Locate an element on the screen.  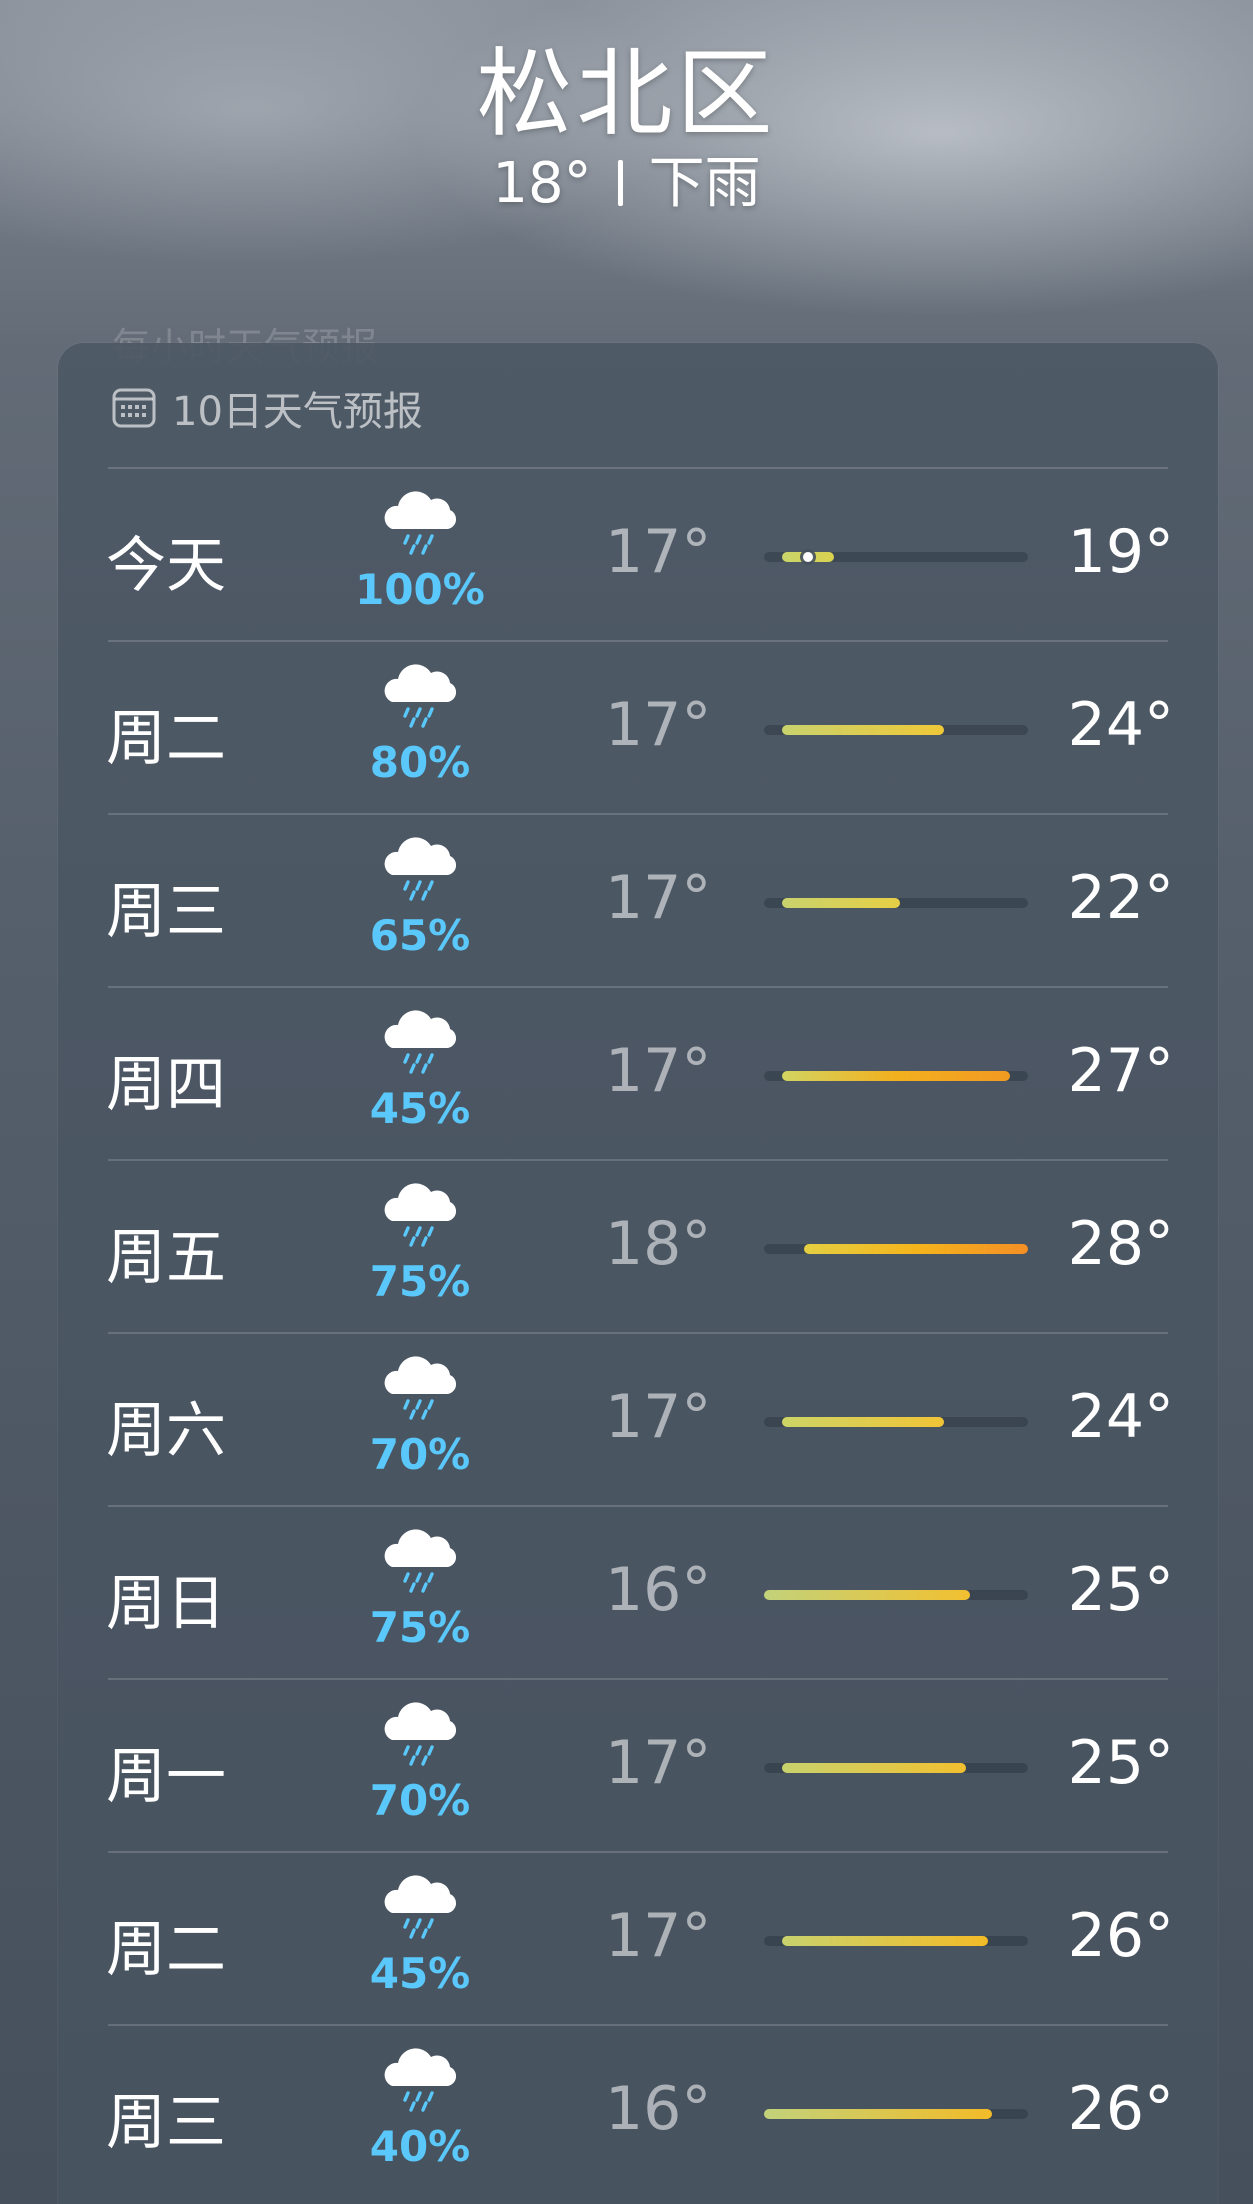
forecast-row: 周一 70% 17° 25° is located at coordinates (638, 1764).